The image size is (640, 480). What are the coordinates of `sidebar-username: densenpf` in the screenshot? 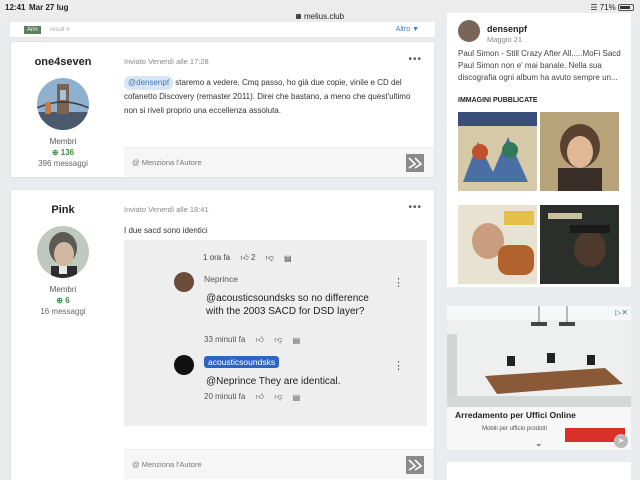 It's located at (507, 29).